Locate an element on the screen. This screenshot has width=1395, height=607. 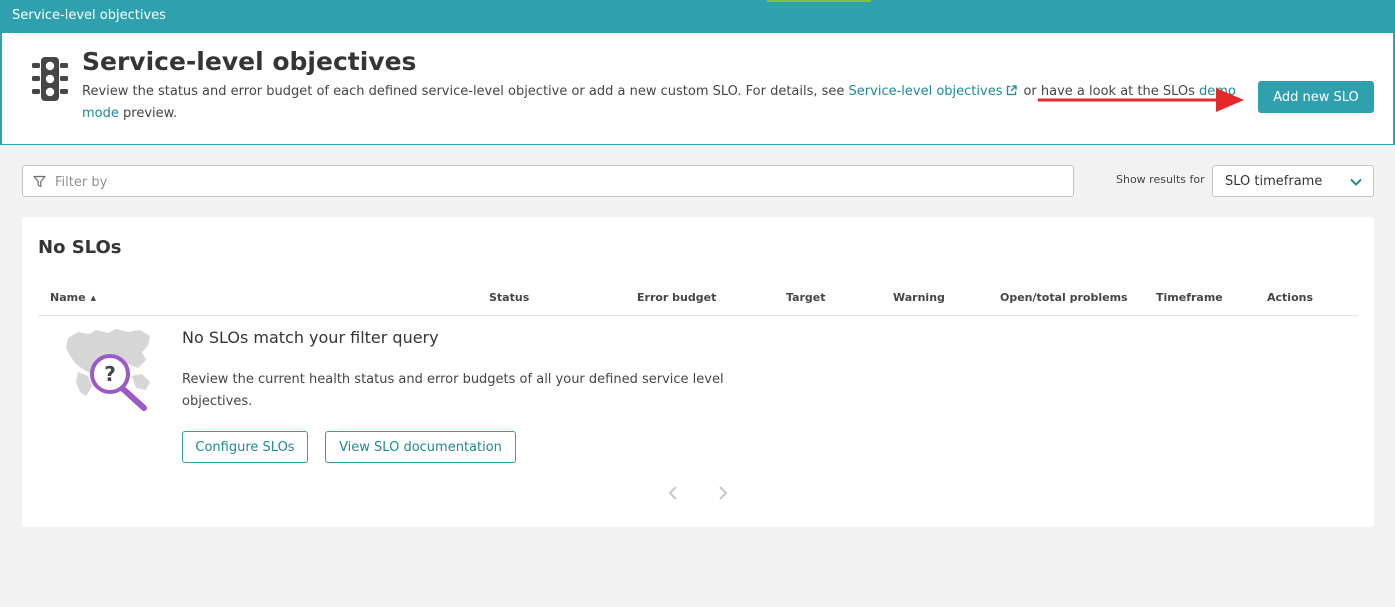
add-new-slo-button: Add new SLO is located at coordinates (1316, 97).